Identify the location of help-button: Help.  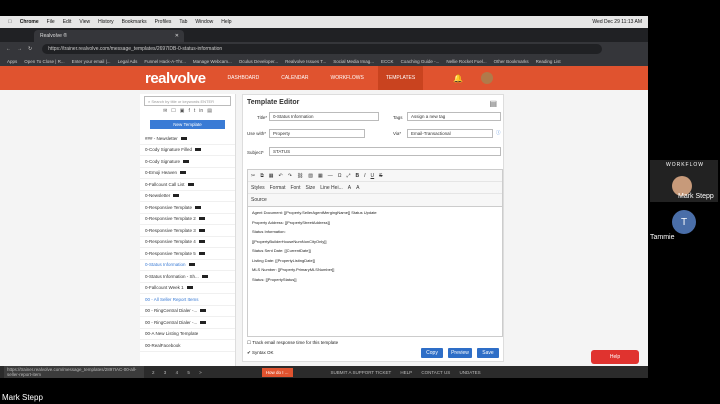
(615, 357).